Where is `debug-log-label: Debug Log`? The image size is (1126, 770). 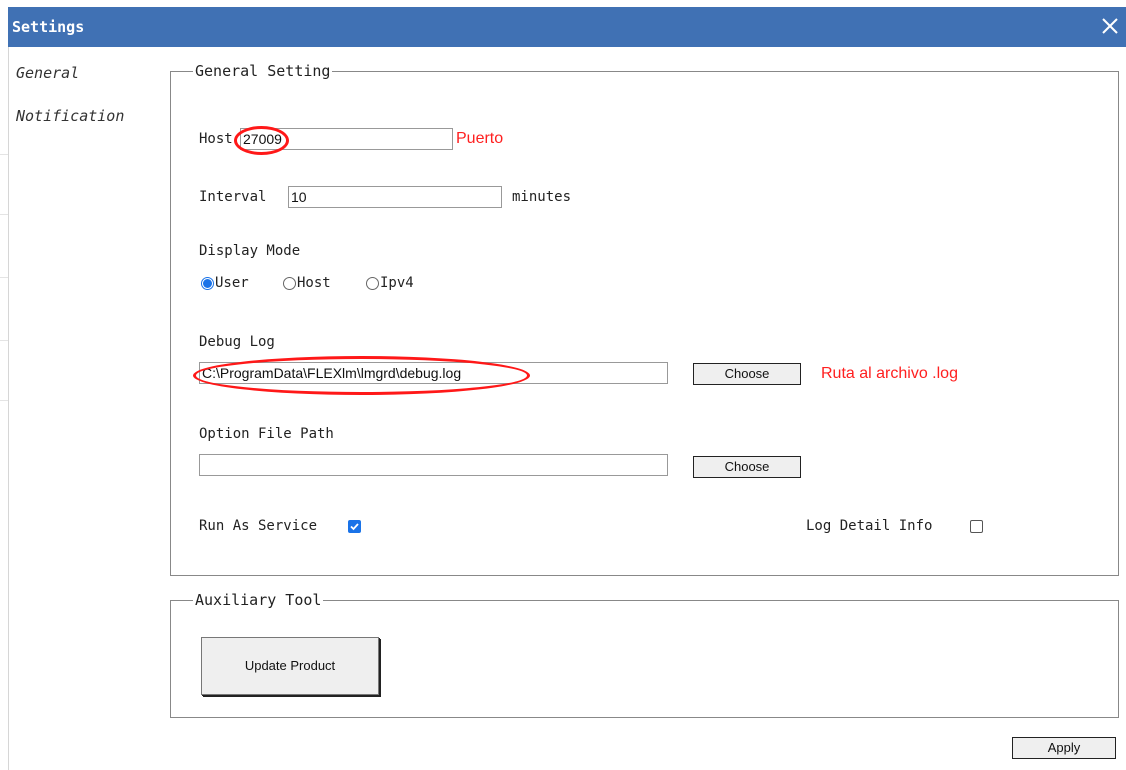 debug-log-label: Debug Log is located at coordinates (237, 342).